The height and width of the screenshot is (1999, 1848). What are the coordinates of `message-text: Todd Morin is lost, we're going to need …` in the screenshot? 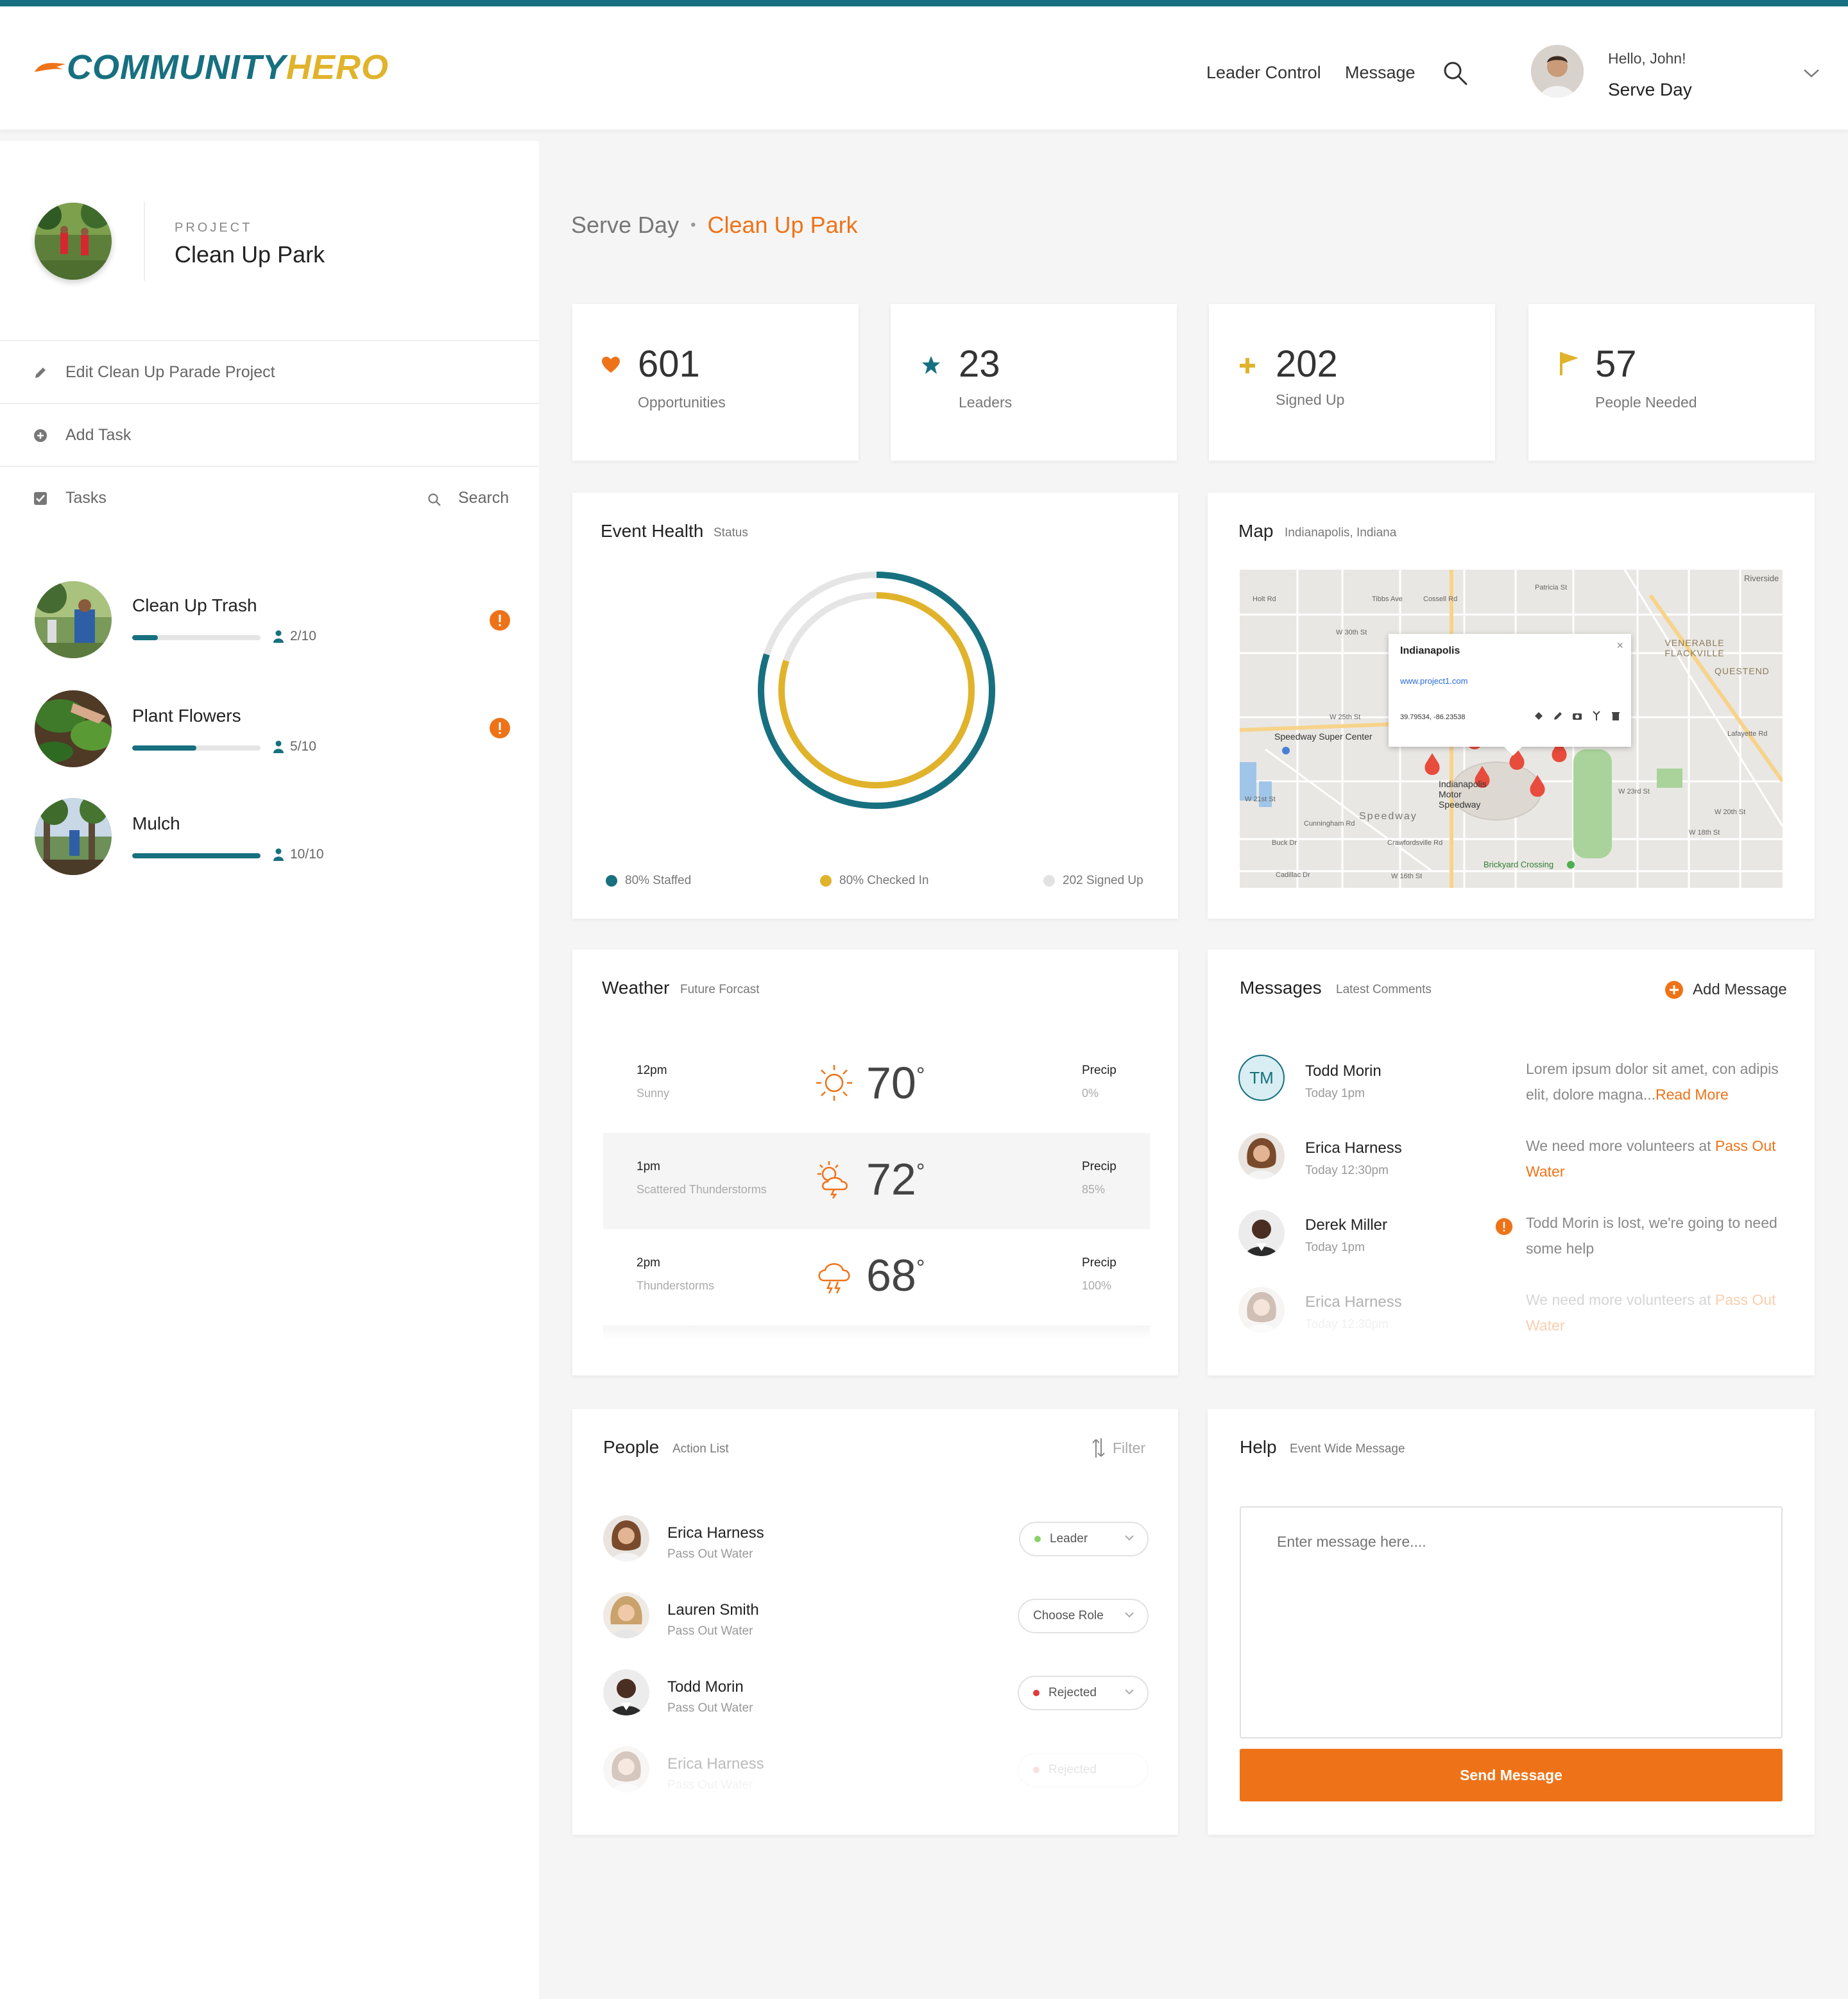 It's located at (1652, 1235).